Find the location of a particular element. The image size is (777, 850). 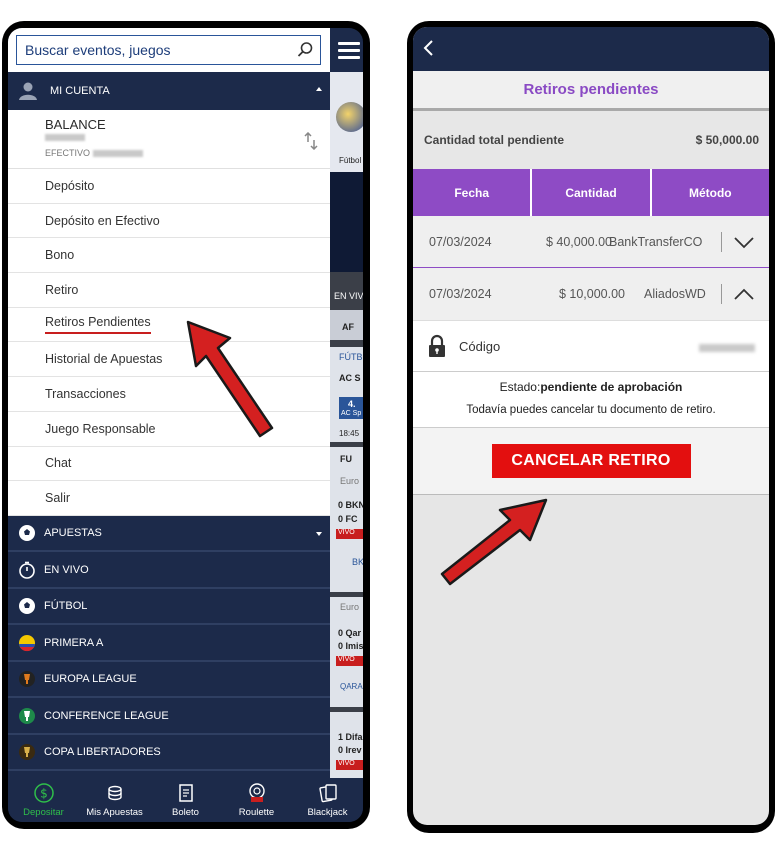

tab-depositar: $ Depositar is located at coordinates (43, 800).